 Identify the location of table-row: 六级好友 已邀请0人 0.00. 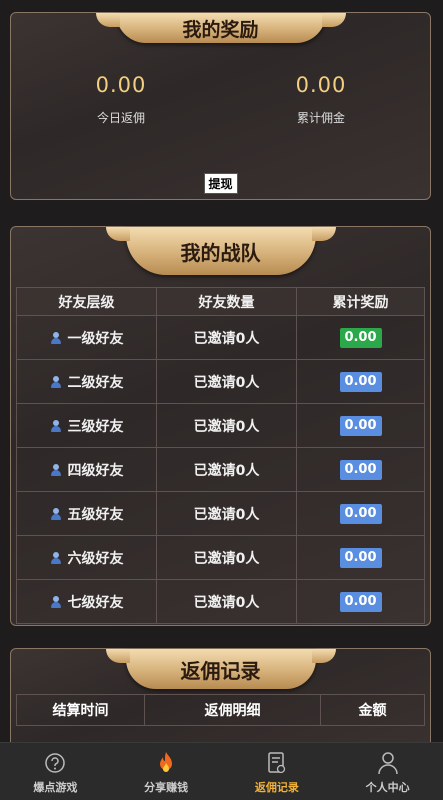
(220, 557).